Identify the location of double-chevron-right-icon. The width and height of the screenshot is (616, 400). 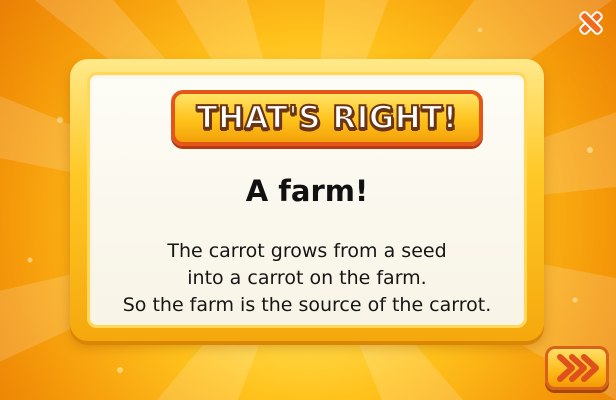
(578, 368).